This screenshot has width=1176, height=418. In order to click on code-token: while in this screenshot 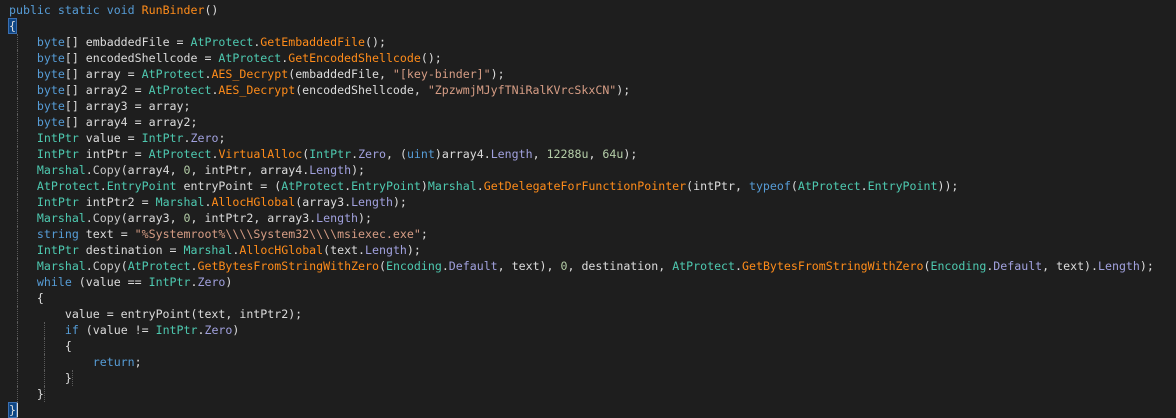, I will do `click(54, 282)`.